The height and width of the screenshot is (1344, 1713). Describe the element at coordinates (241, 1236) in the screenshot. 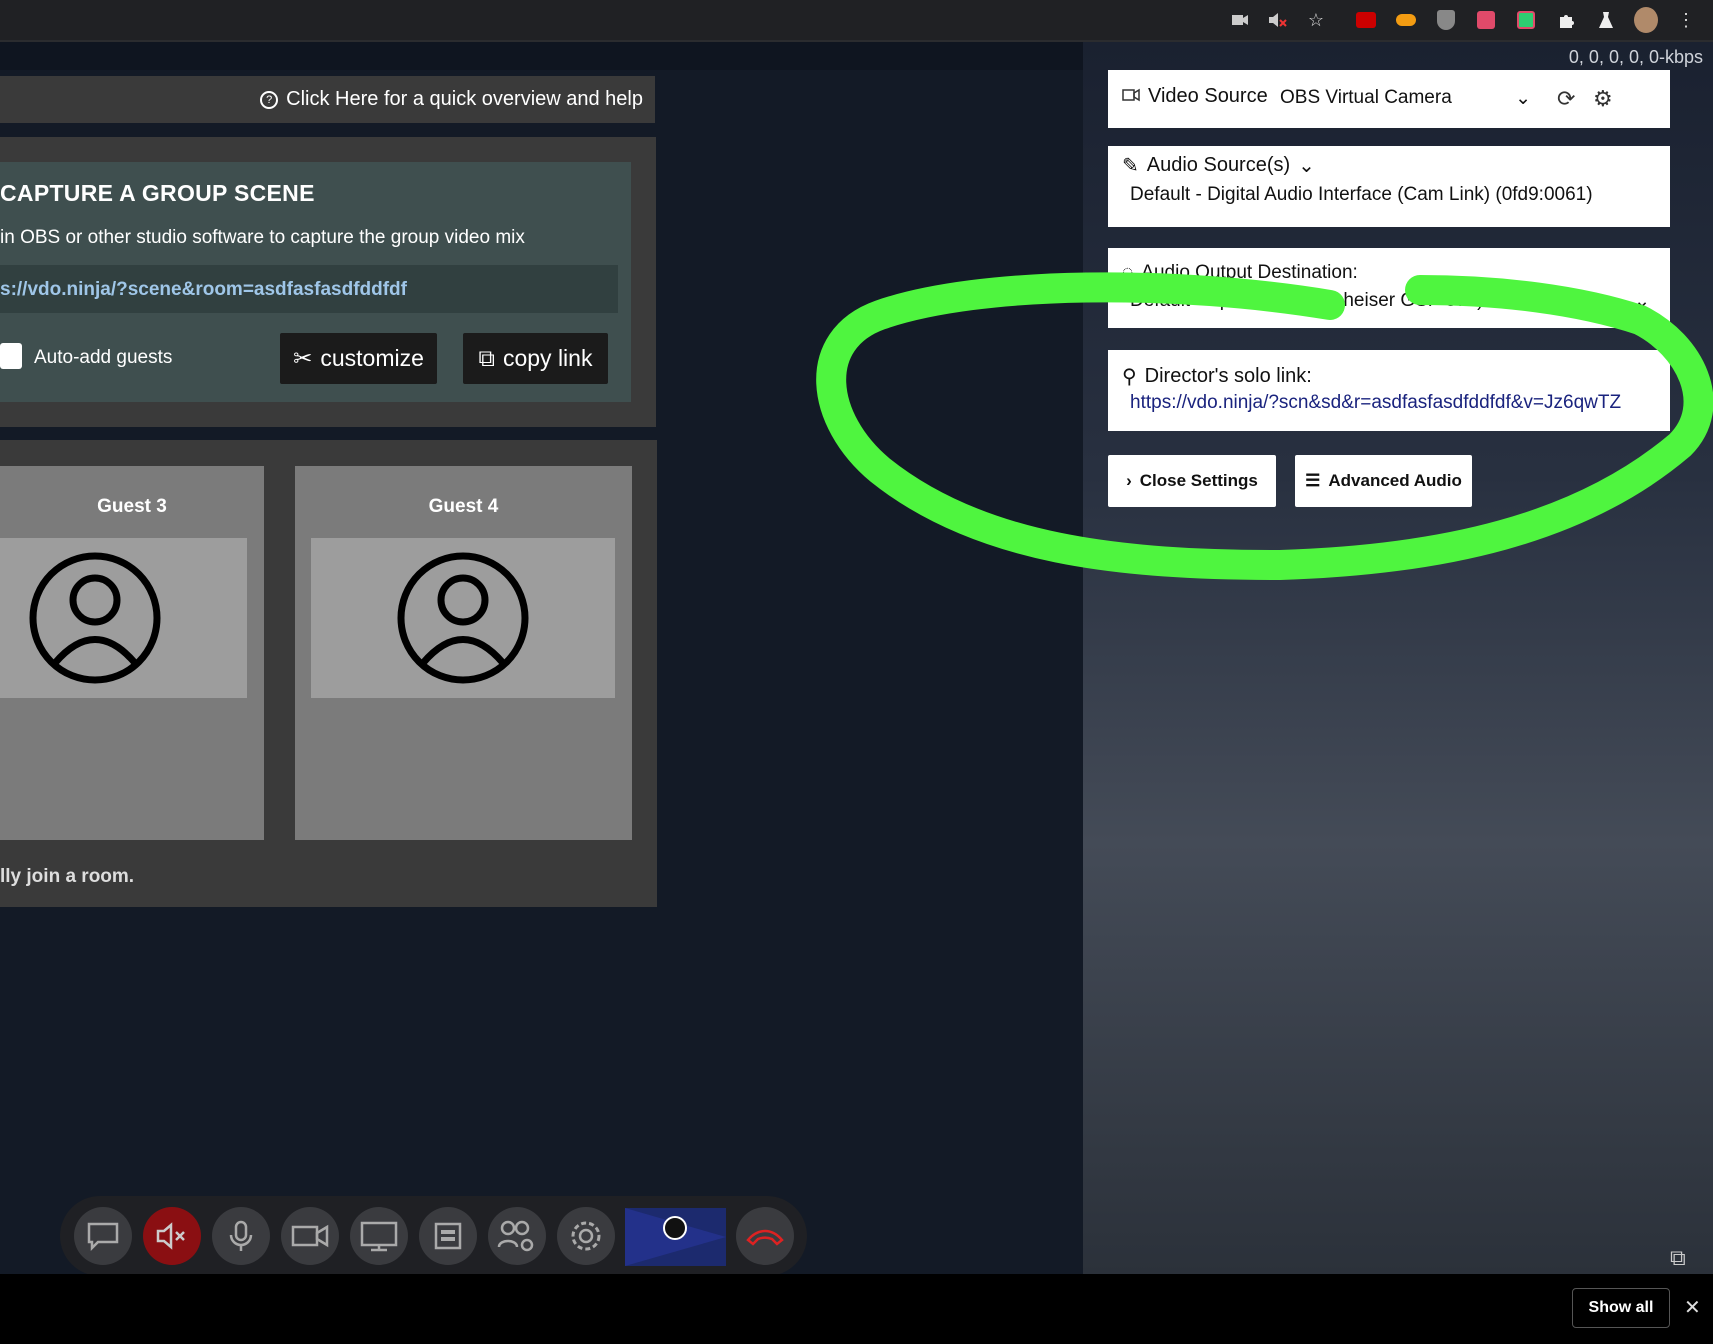

I see `mic-icon` at that location.